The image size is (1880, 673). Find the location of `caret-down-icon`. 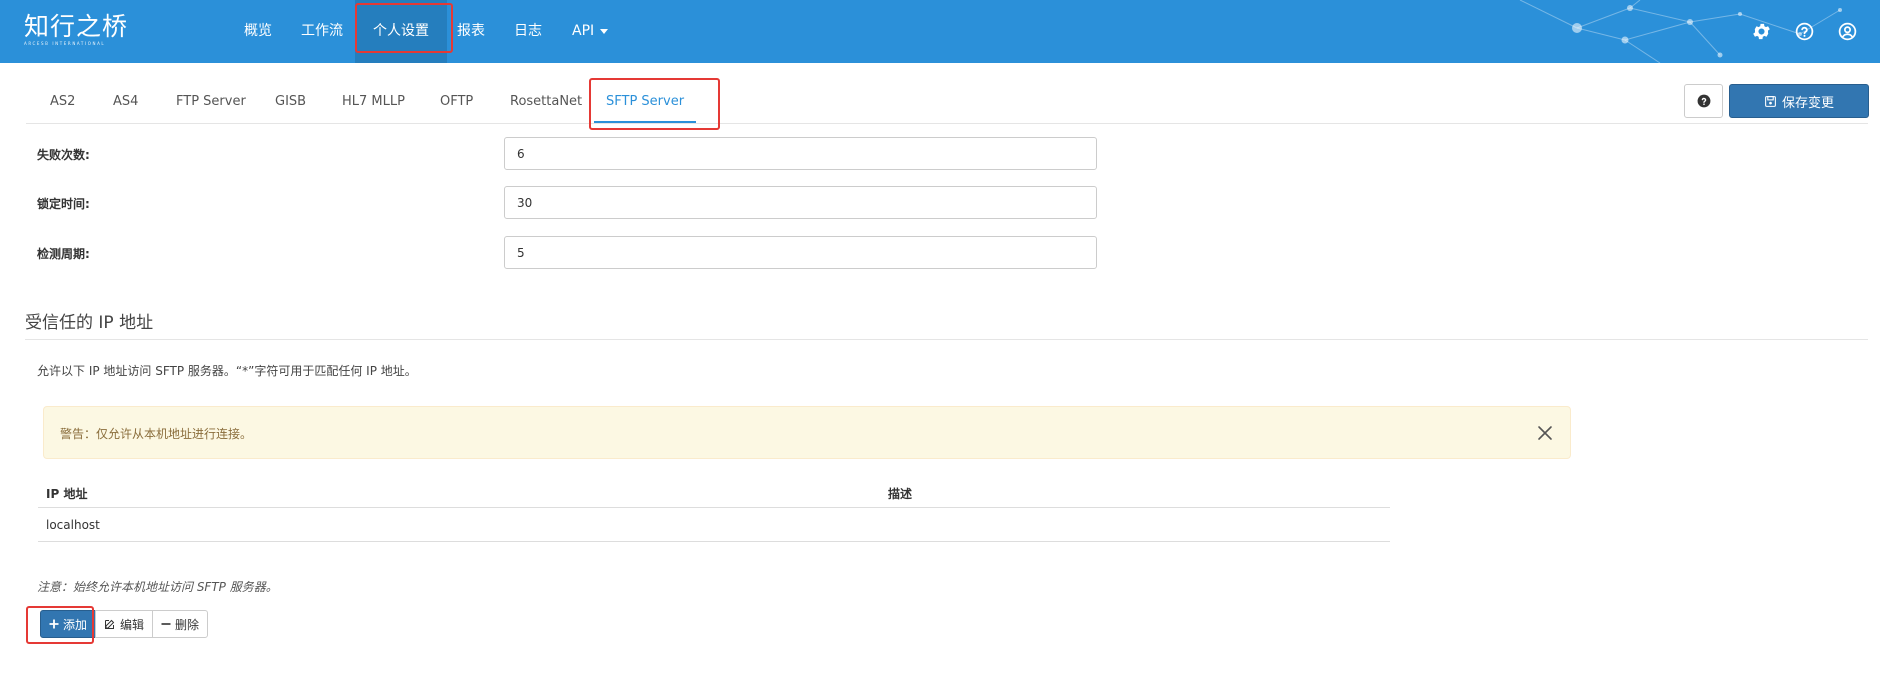

caret-down-icon is located at coordinates (604, 31).